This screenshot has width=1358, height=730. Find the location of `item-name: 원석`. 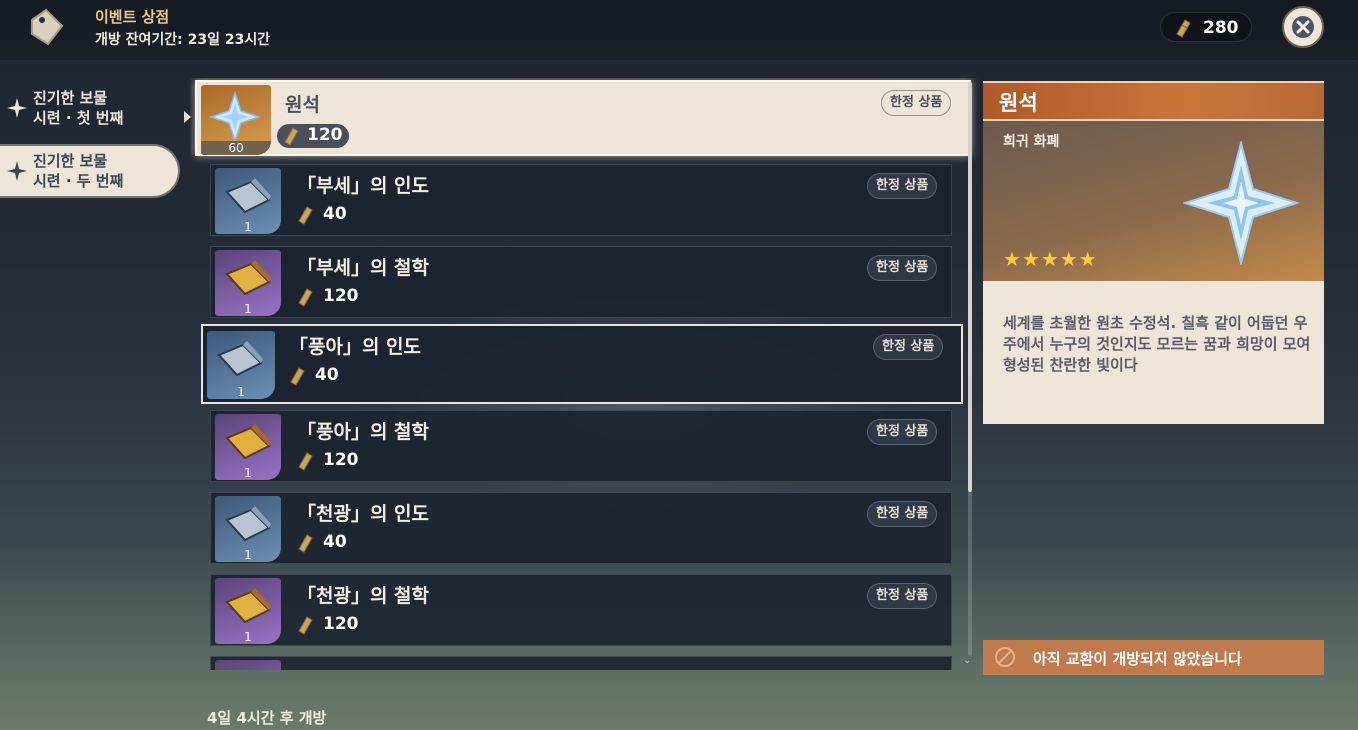

item-name: 원석 is located at coordinates (302, 105).